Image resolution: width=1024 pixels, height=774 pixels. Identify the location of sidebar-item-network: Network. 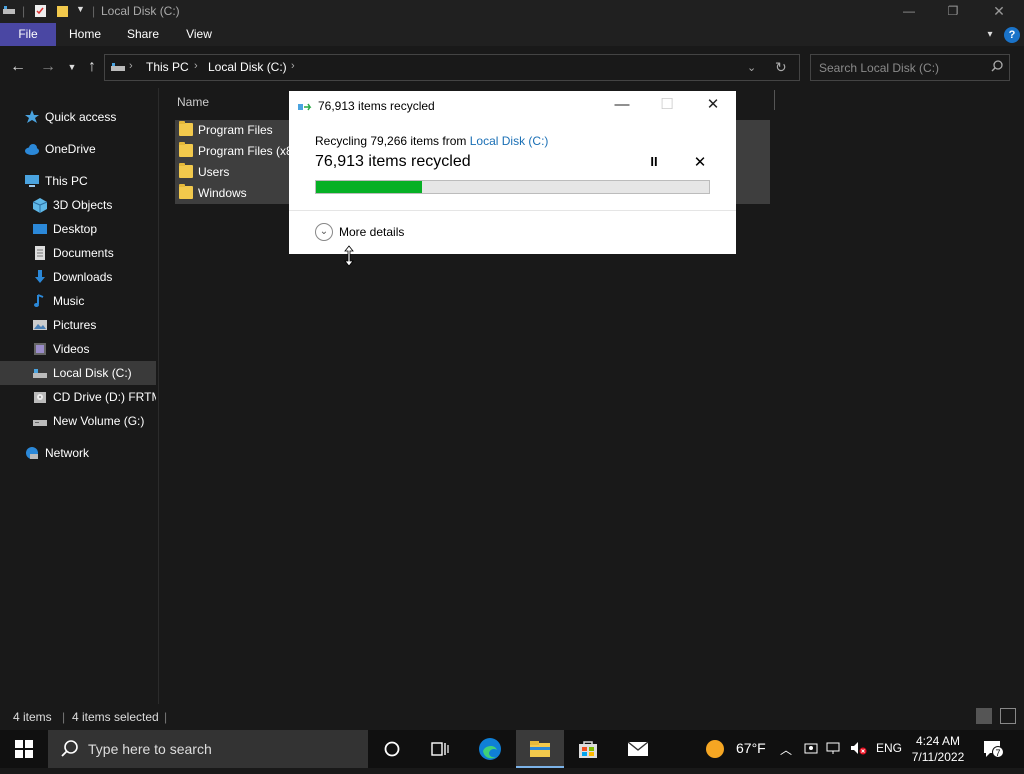
(78, 453).